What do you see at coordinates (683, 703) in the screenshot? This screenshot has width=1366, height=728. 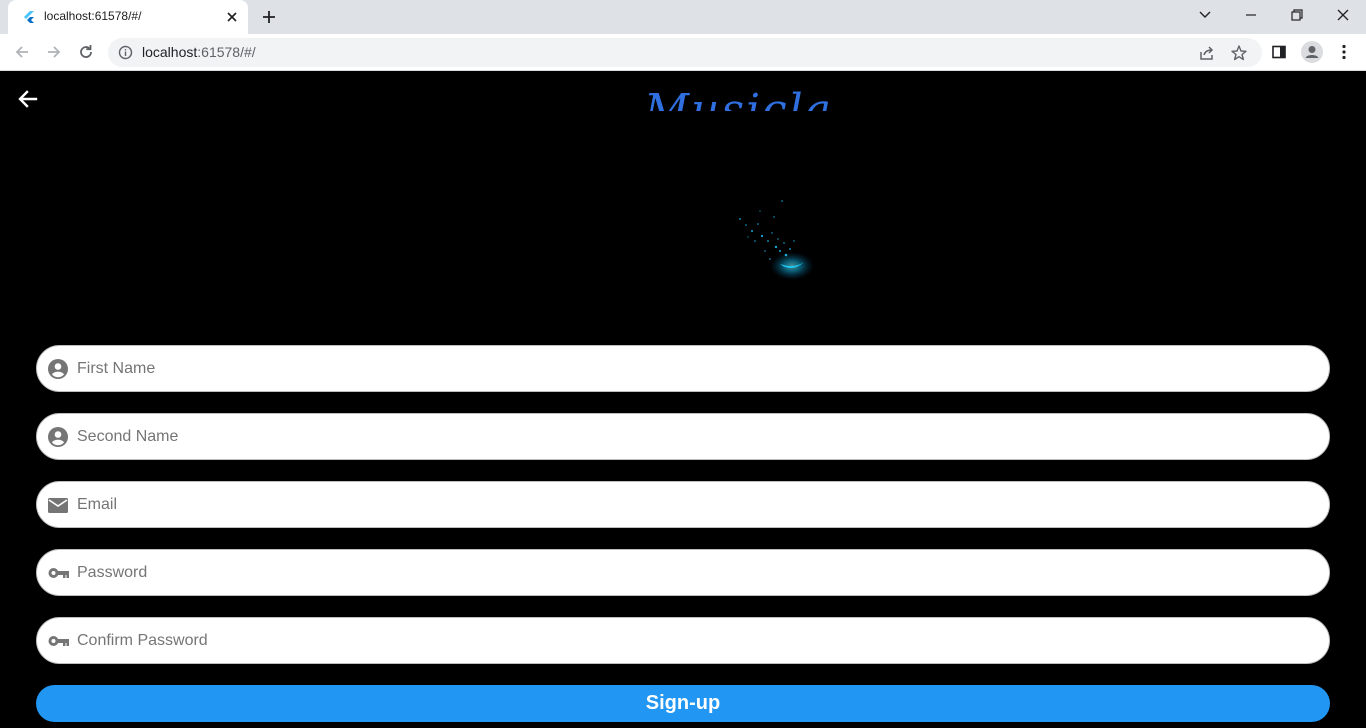 I see `signup-button: Sign-up` at bounding box center [683, 703].